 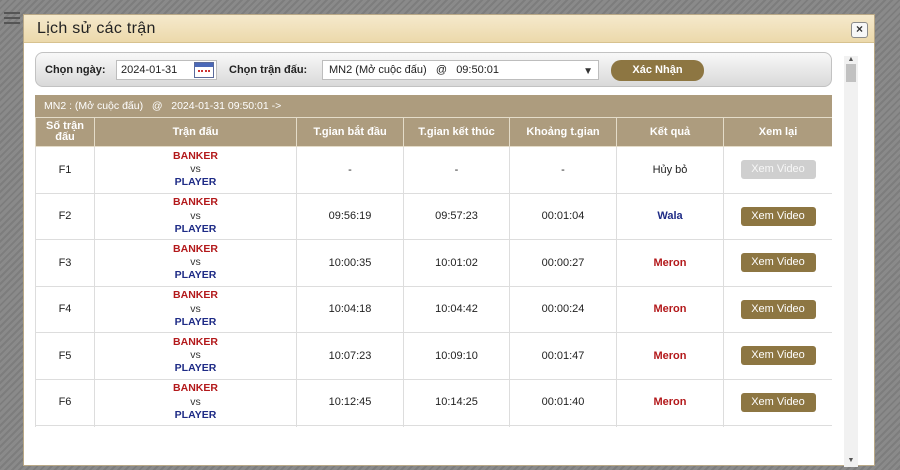 I want to click on cell-match-no: F1, so click(x=65, y=170).